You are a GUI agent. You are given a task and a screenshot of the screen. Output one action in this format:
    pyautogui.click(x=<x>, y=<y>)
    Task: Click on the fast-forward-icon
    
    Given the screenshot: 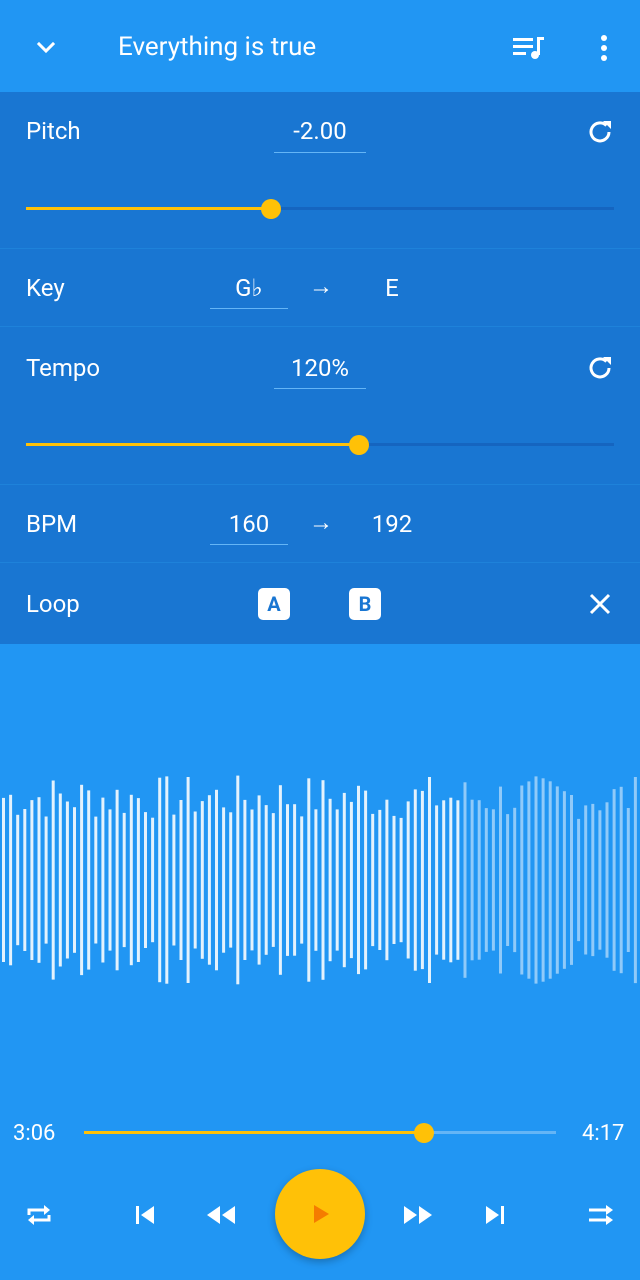 What is the action you would take?
    pyautogui.click(x=418, y=1215)
    